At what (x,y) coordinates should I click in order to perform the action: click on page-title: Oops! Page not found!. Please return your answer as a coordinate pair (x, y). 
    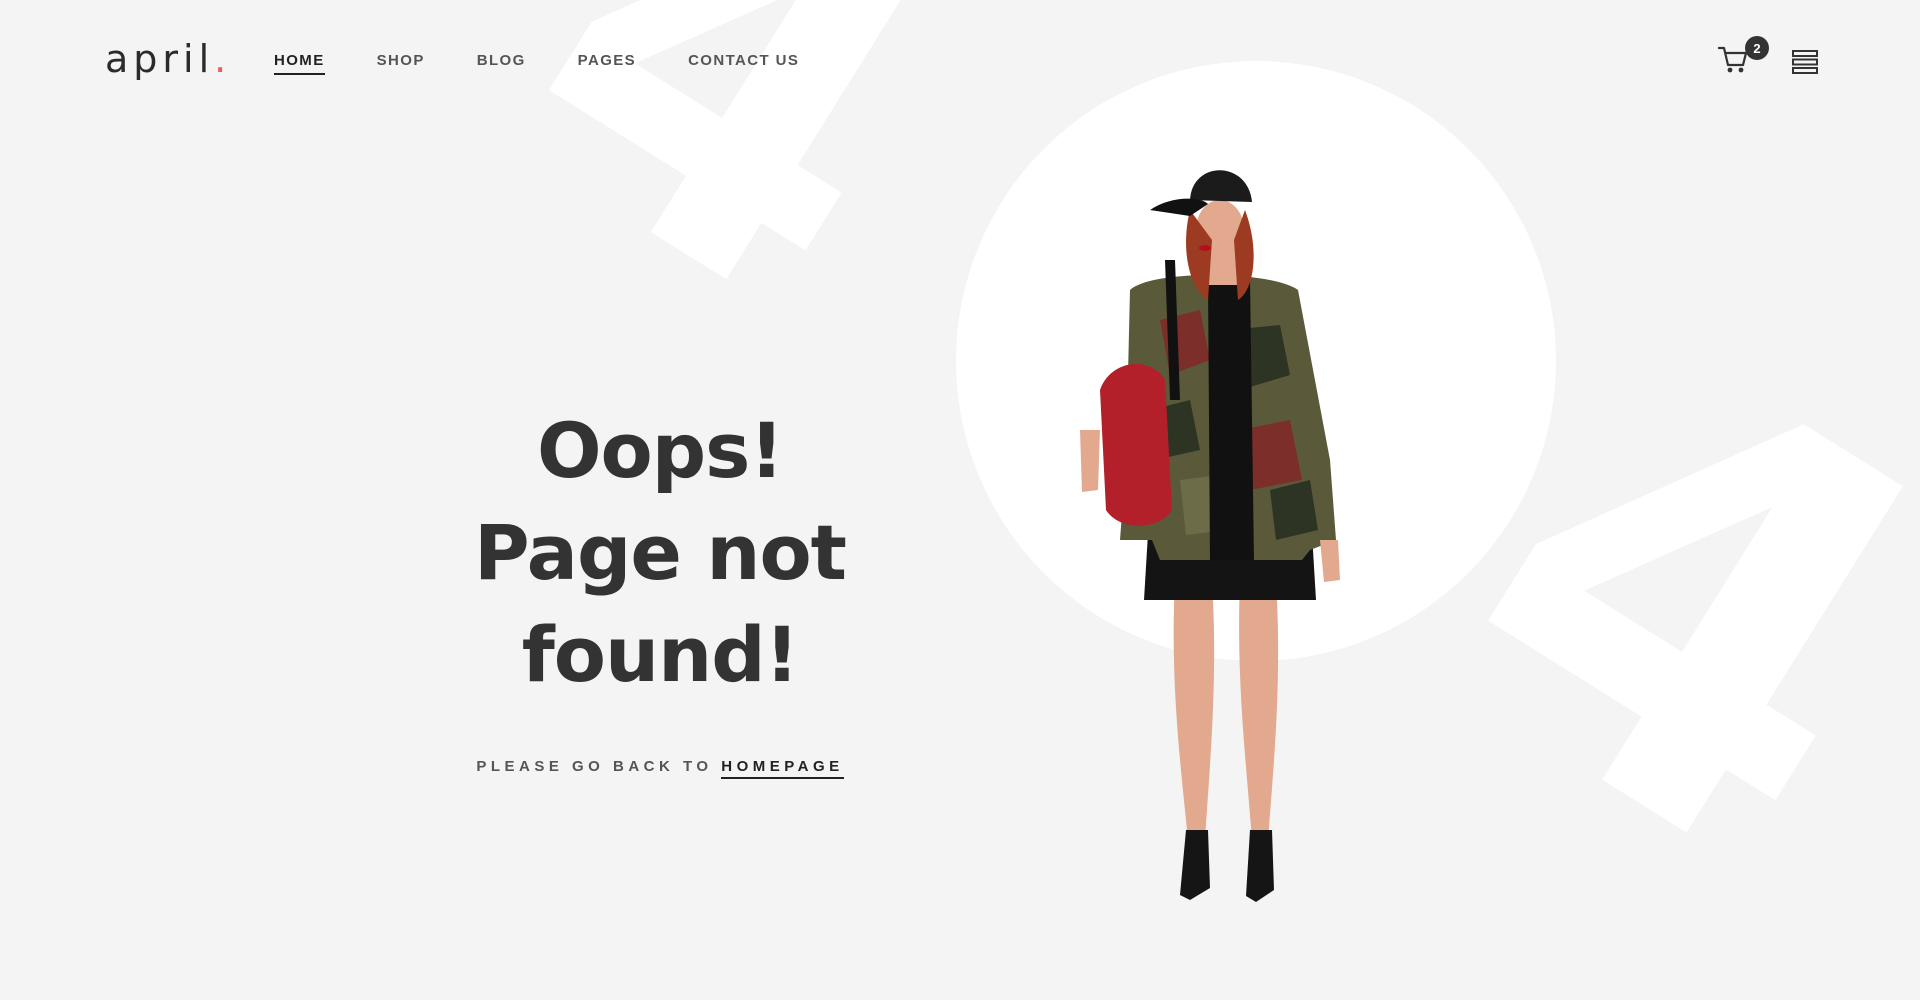
    Looking at the image, I should click on (660, 553).